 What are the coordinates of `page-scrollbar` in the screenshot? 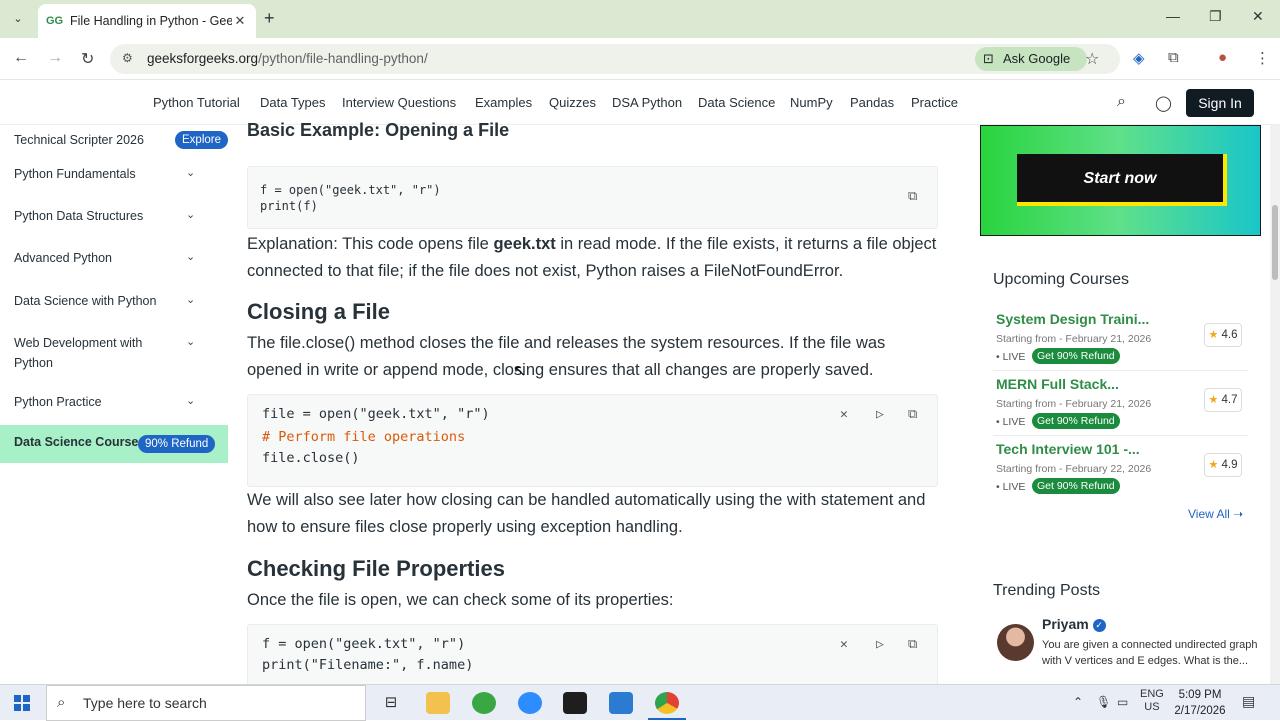 It's located at (1275, 405).